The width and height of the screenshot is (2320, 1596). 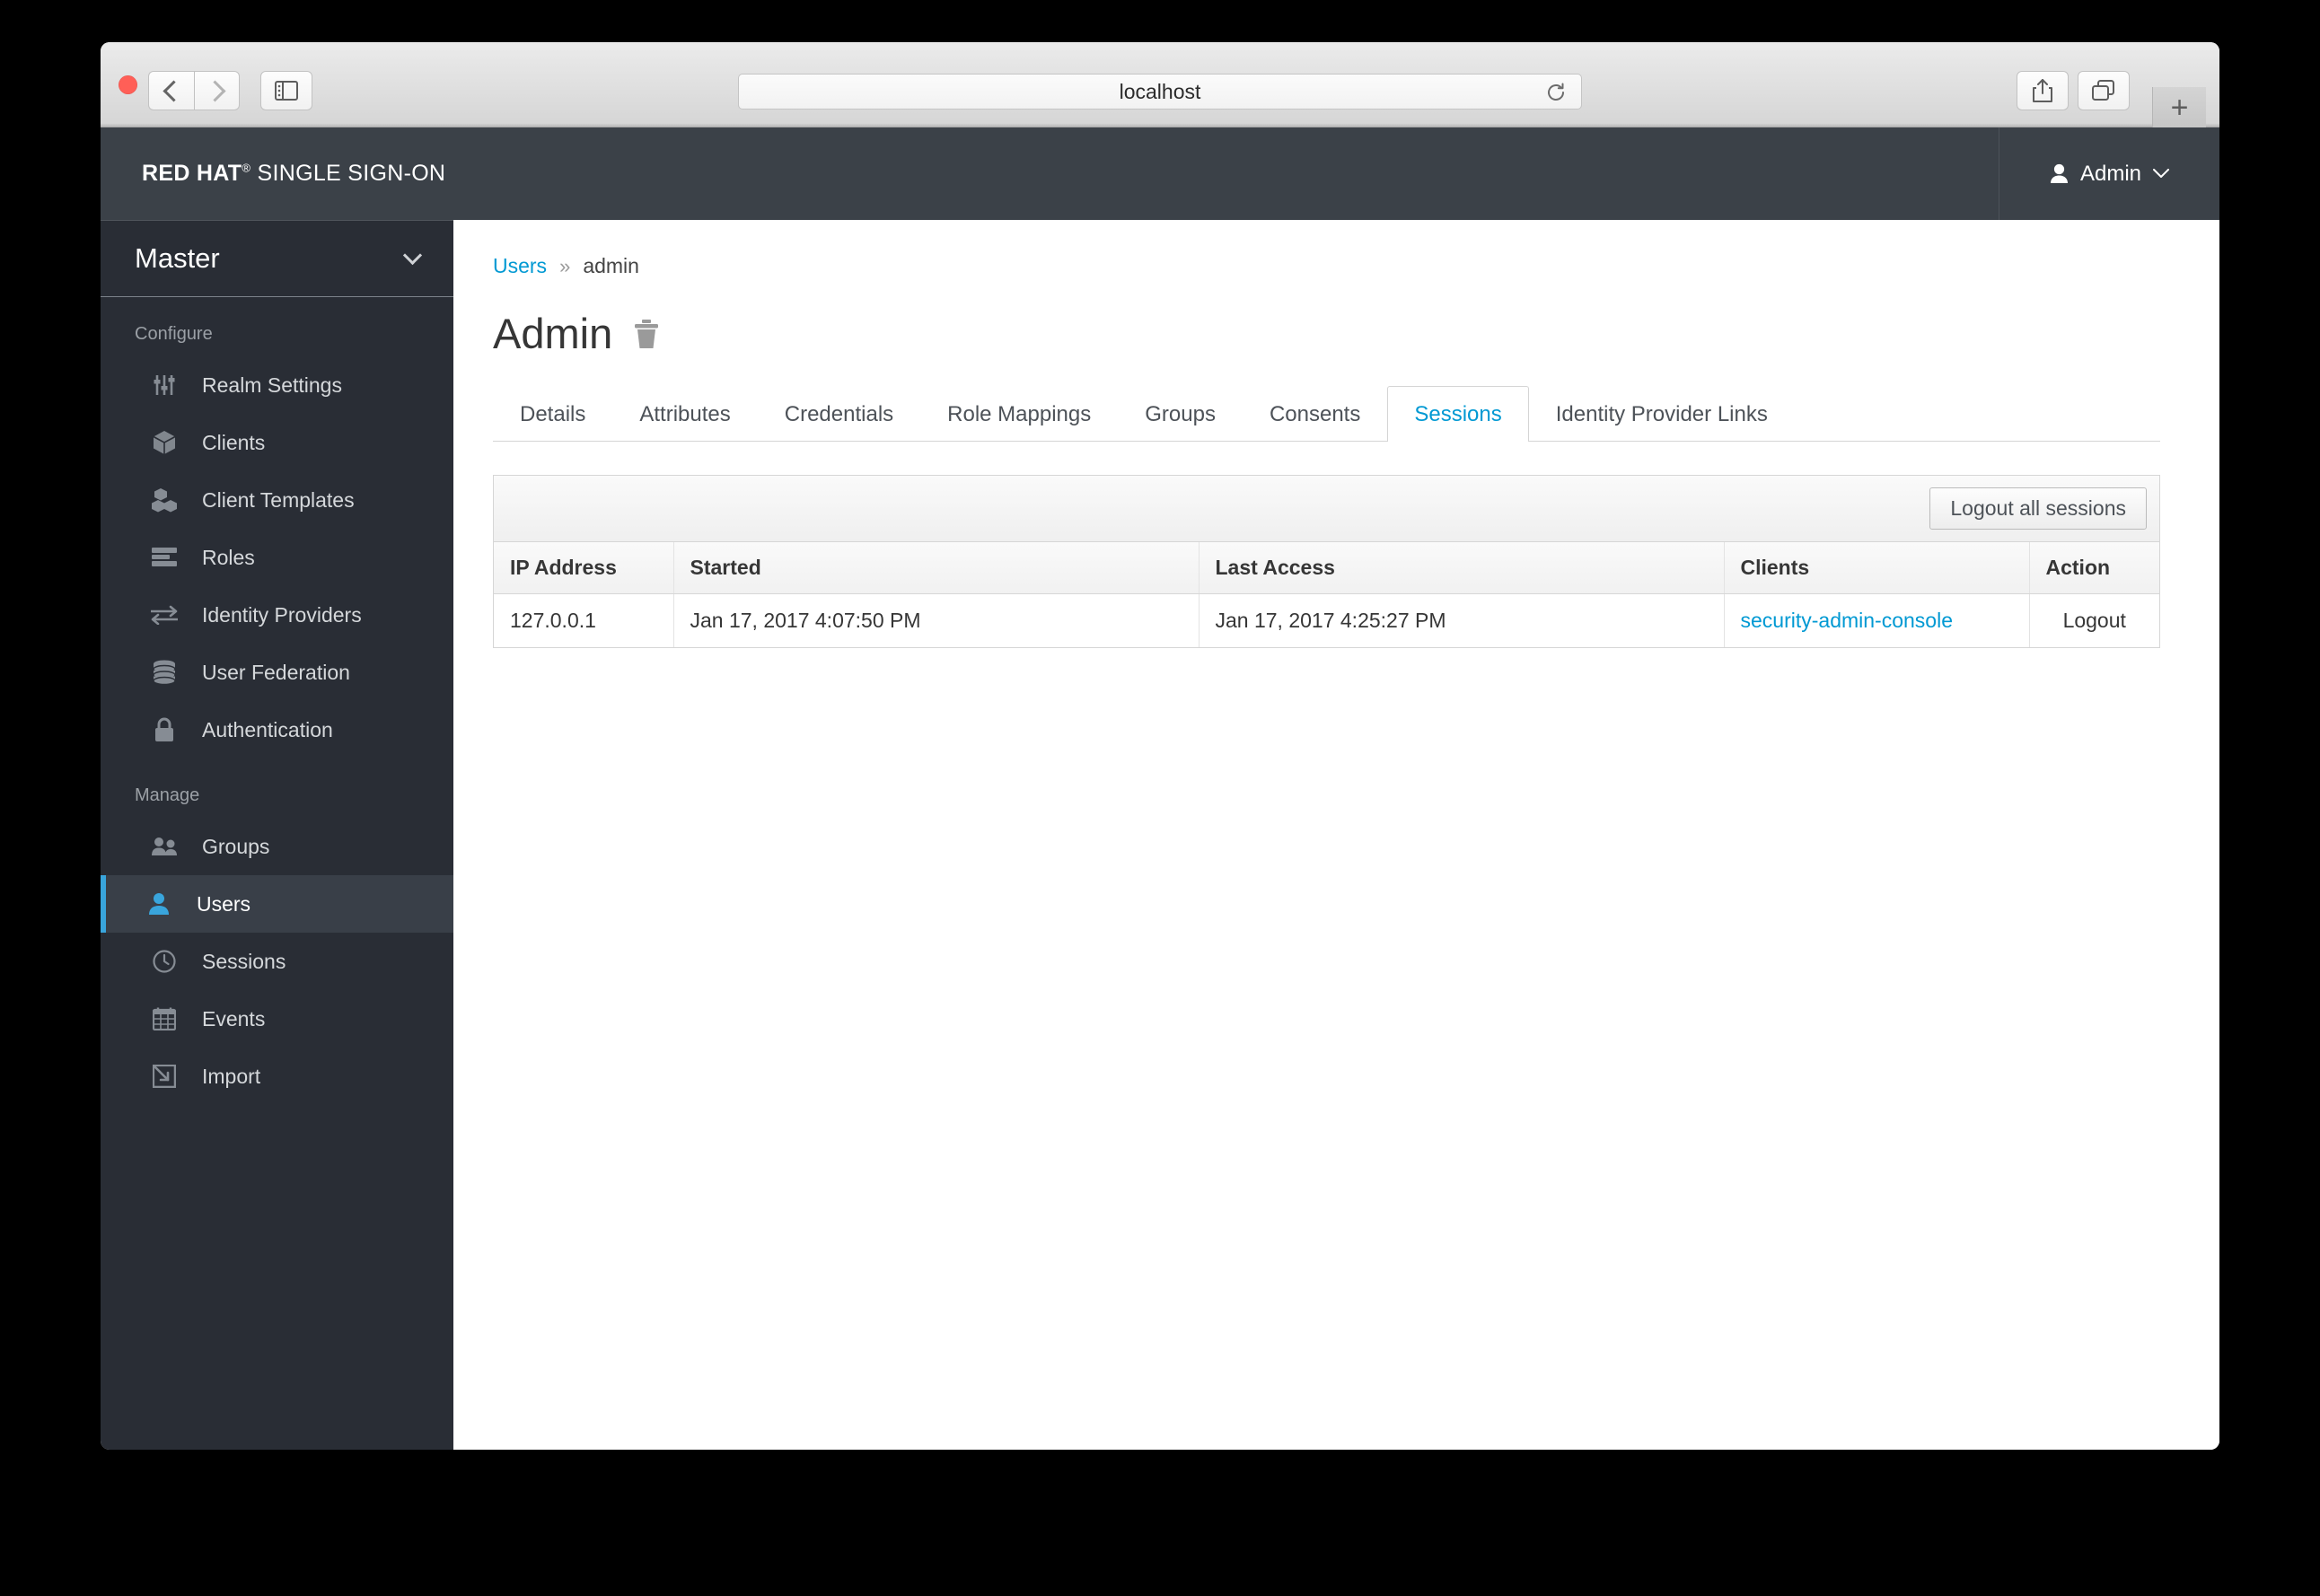 I want to click on user-menu-label: Admin, so click(x=2110, y=173).